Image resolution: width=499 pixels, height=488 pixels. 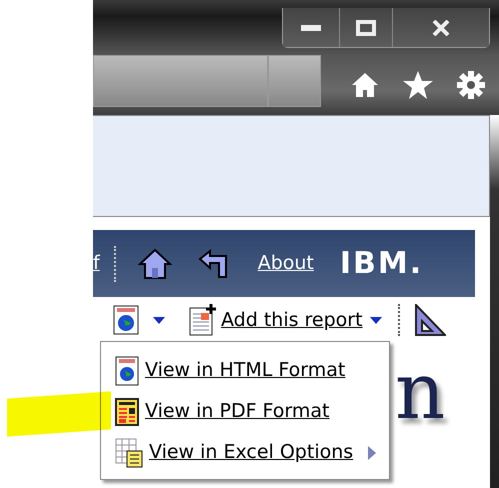 What do you see at coordinates (129, 453) in the screenshot?
I see `spreadsheet-icon` at bounding box center [129, 453].